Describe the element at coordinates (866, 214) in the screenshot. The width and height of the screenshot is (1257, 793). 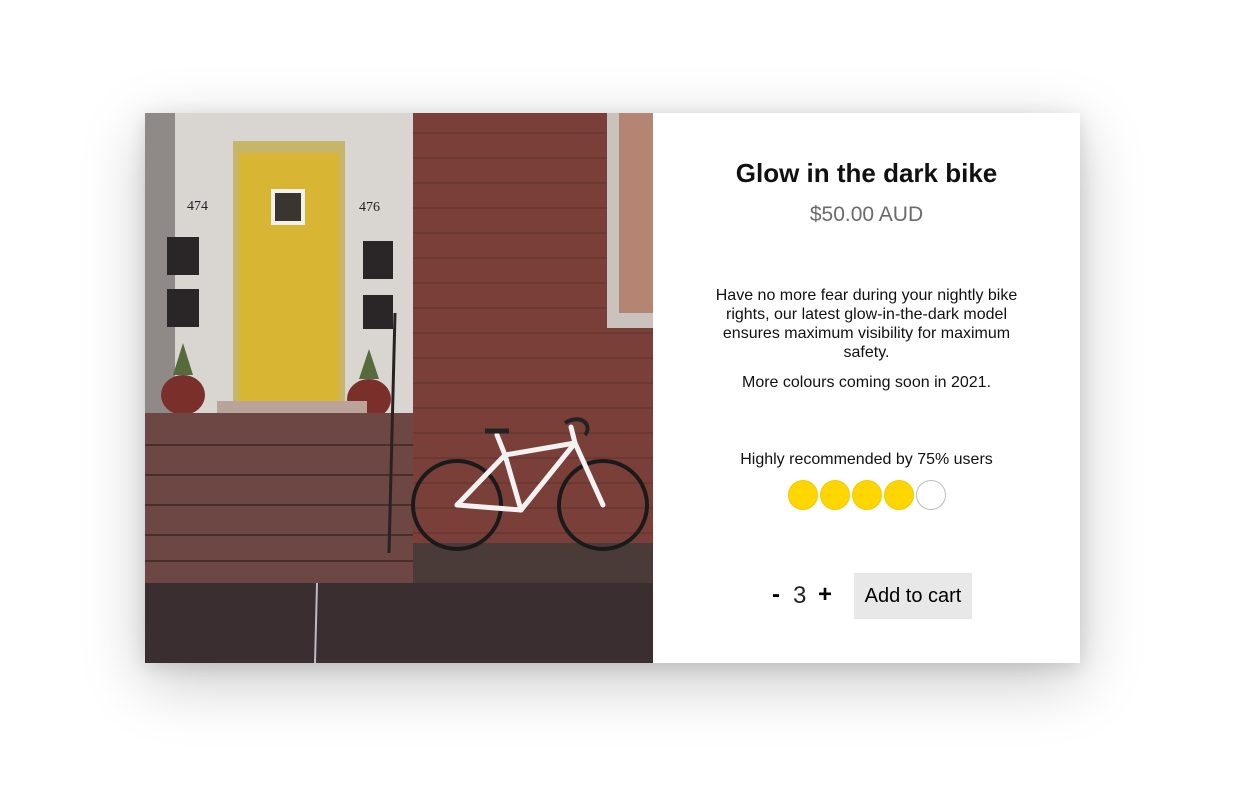
I see `product-price: $50.00 AUD` at that location.